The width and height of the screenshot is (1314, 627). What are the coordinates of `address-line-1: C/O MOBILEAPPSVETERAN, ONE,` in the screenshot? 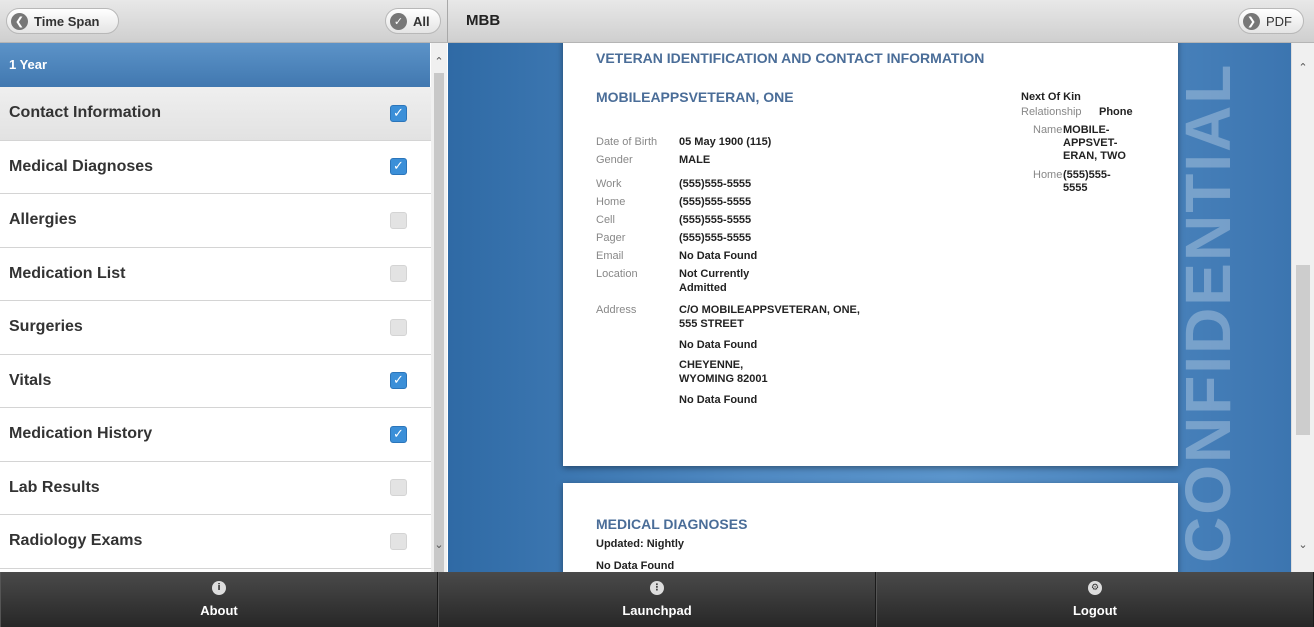 It's located at (769, 310).